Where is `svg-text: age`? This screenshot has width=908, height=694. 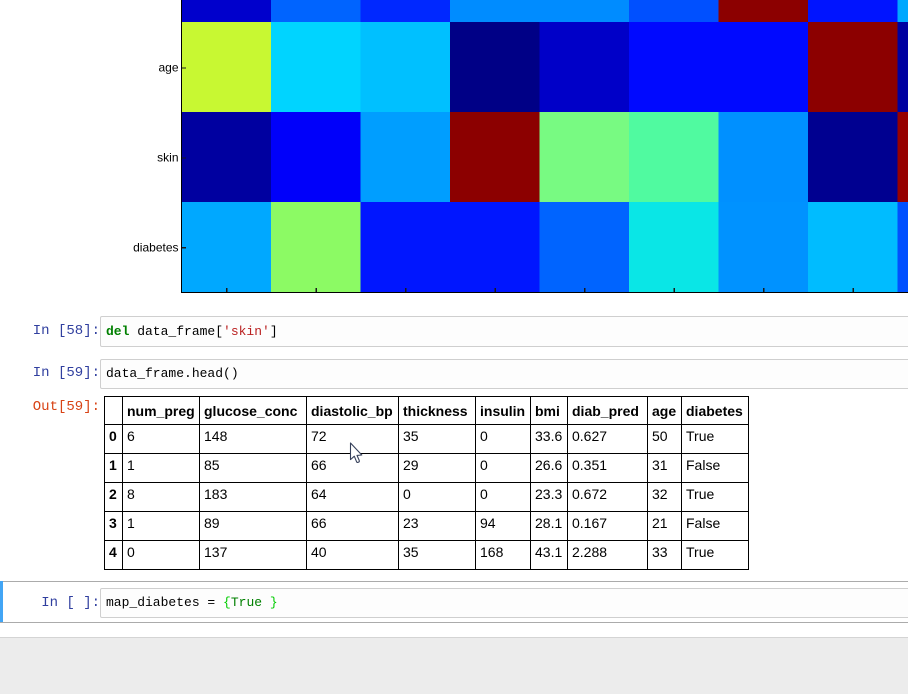 svg-text: age is located at coordinates (168, 68).